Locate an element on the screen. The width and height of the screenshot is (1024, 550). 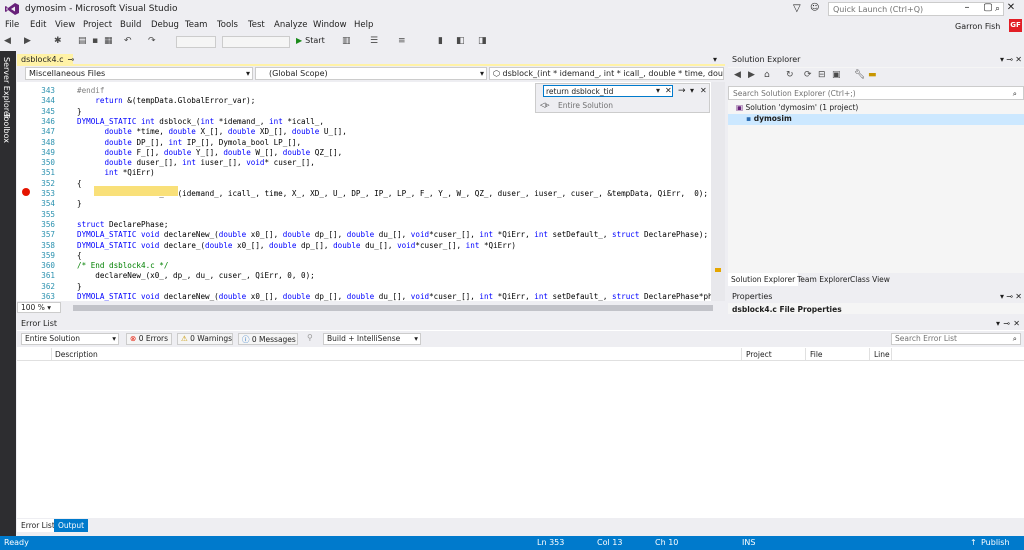
publish-icon: ↑ is located at coordinates (973, 542).